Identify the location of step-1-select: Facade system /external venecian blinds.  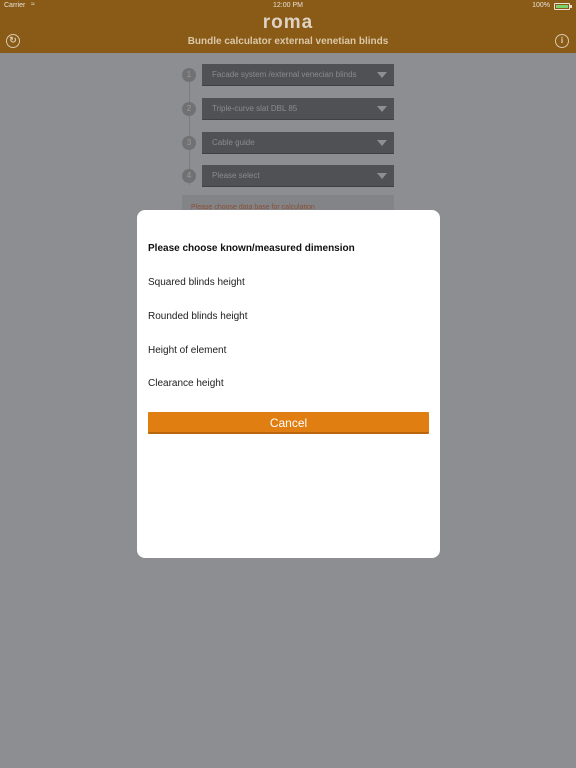
(298, 75).